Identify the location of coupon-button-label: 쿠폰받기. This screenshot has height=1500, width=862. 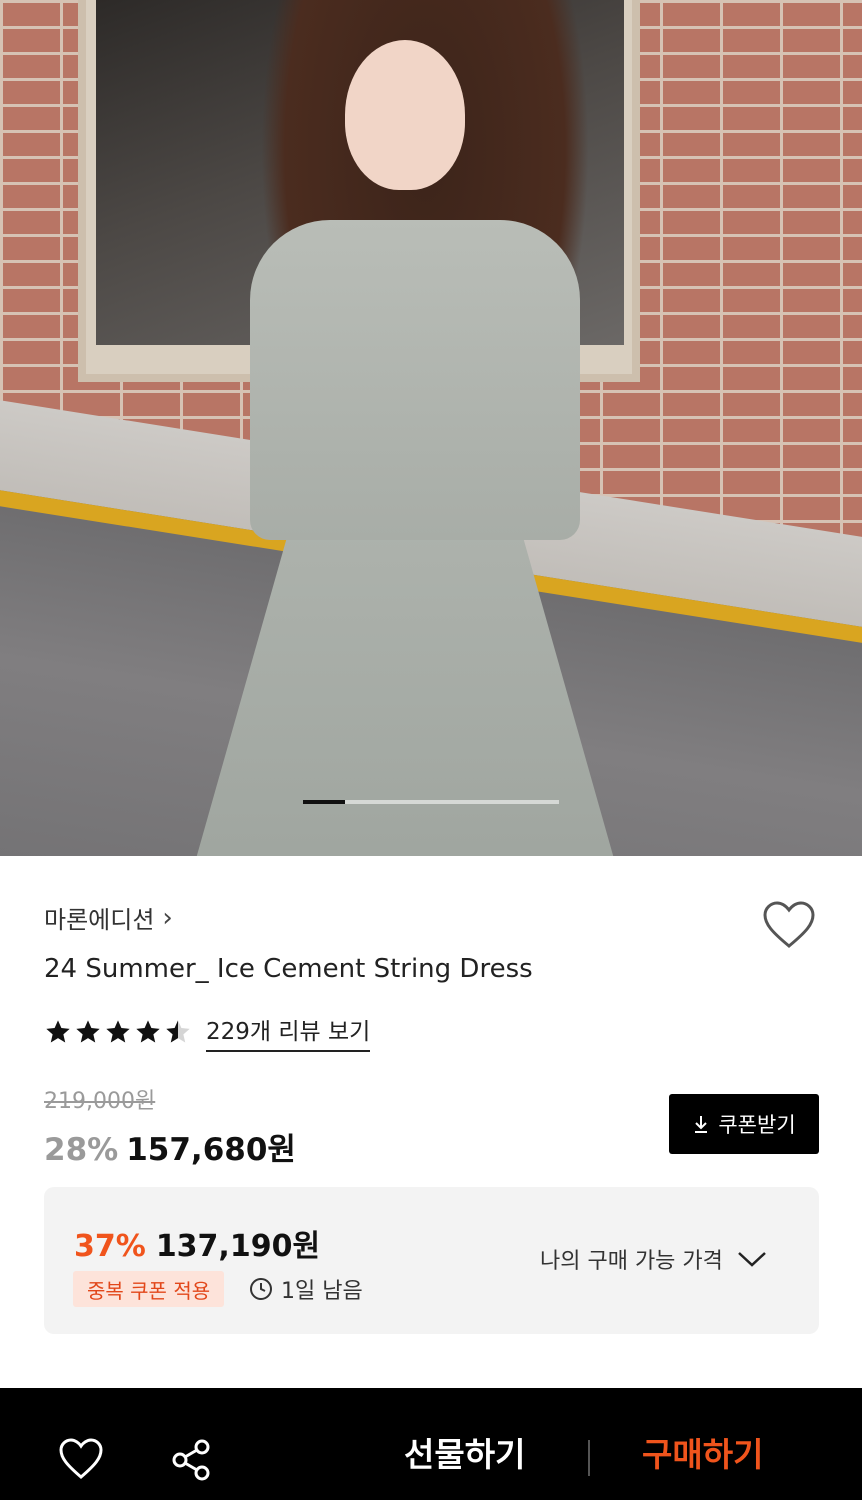
(757, 1125).